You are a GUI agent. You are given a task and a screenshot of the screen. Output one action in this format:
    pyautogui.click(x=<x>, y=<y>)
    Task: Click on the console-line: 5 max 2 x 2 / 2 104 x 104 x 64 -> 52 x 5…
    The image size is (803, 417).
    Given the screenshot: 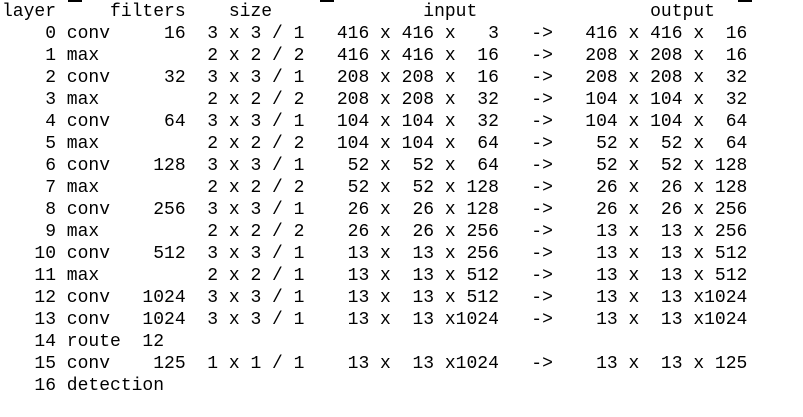 What is the action you would take?
    pyautogui.click(x=375, y=144)
    